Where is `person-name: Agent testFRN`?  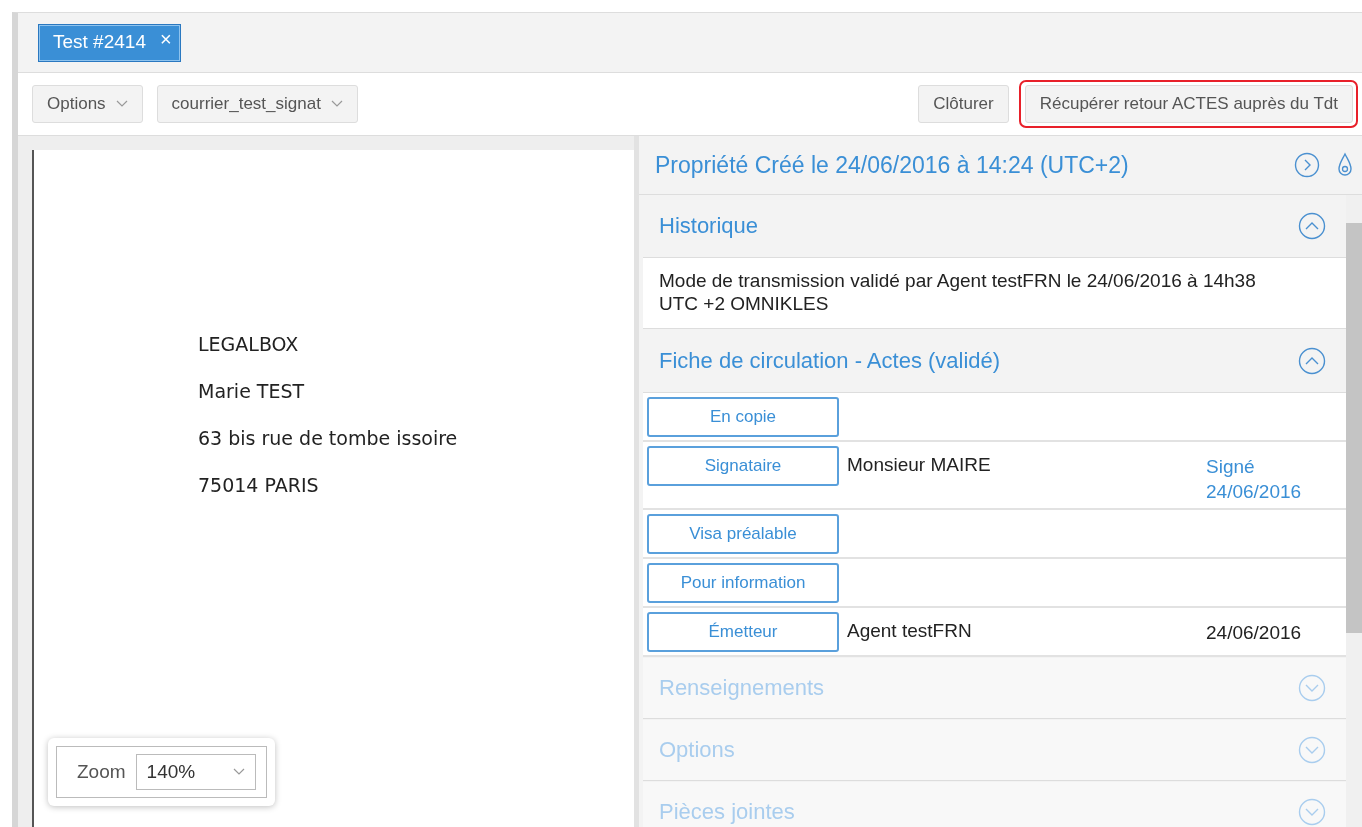
person-name: Agent testFRN is located at coordinates (910, 630).